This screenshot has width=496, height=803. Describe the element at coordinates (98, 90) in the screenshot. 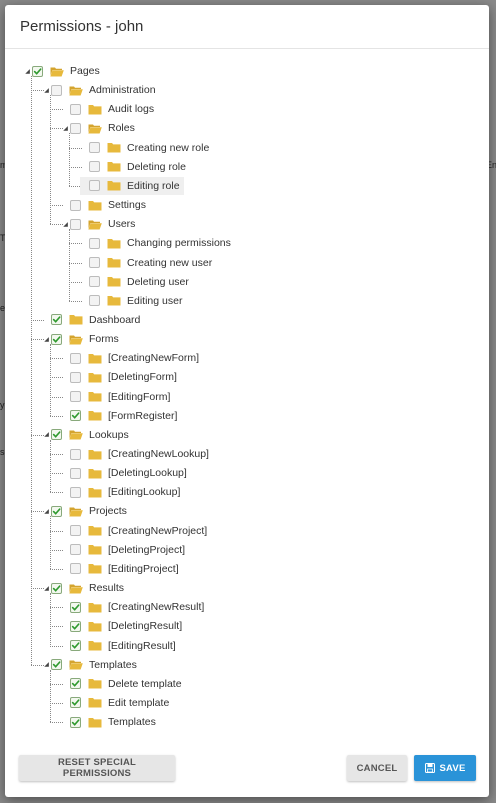

I see `tree-node: ◢ Administration` at that location.